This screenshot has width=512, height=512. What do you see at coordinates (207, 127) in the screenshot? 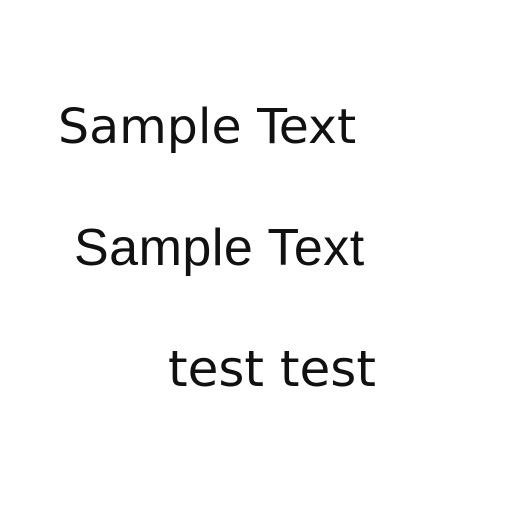
I see `text-line-1: Sample Text` at bounding box center [207, 127].